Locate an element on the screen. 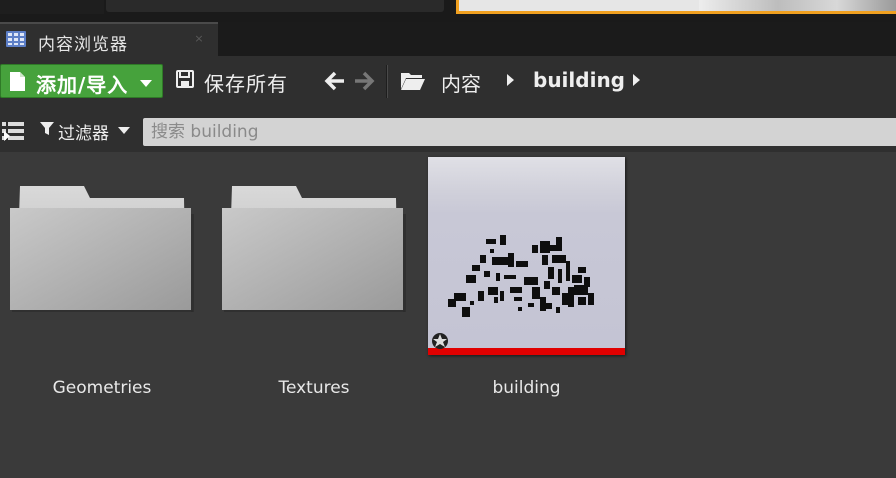 The width and height of the screenshot is (896, 478). map-thumbnail is located at coordinates (526, 252).